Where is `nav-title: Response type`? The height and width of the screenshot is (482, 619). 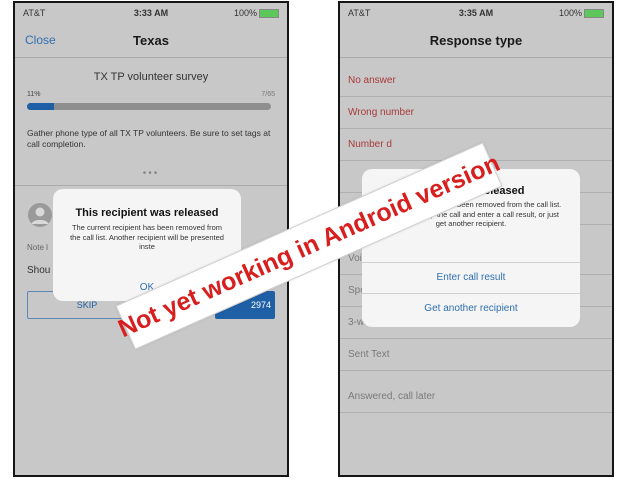
nav-title: Response type is located at coordinates (476, 40).